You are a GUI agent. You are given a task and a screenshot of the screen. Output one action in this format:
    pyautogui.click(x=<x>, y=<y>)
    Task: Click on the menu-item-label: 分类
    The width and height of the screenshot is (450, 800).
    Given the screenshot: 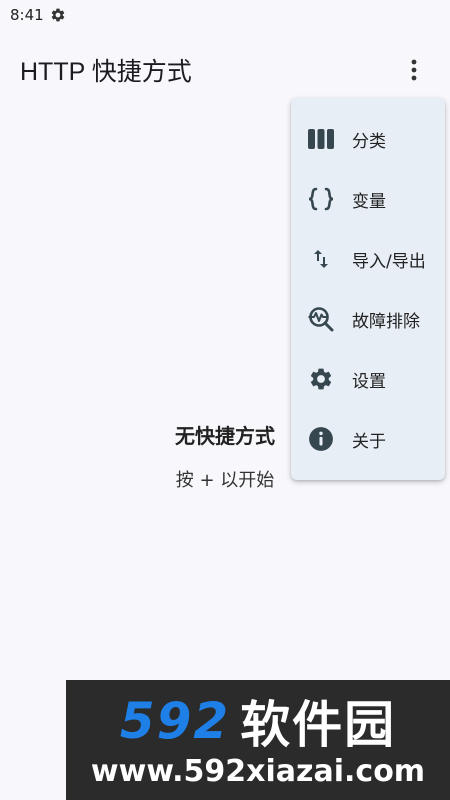 What is the action you would take?
    pyautogui.click(x=369, y=141)
    